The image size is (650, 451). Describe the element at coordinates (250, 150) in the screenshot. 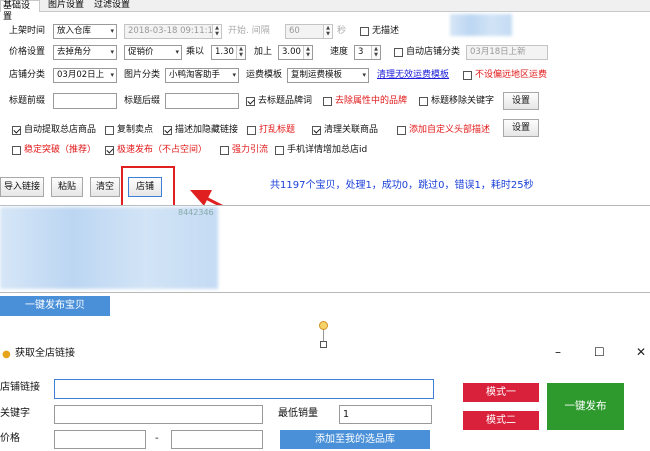

I see `force-drain-label: 强力引流` at that location.